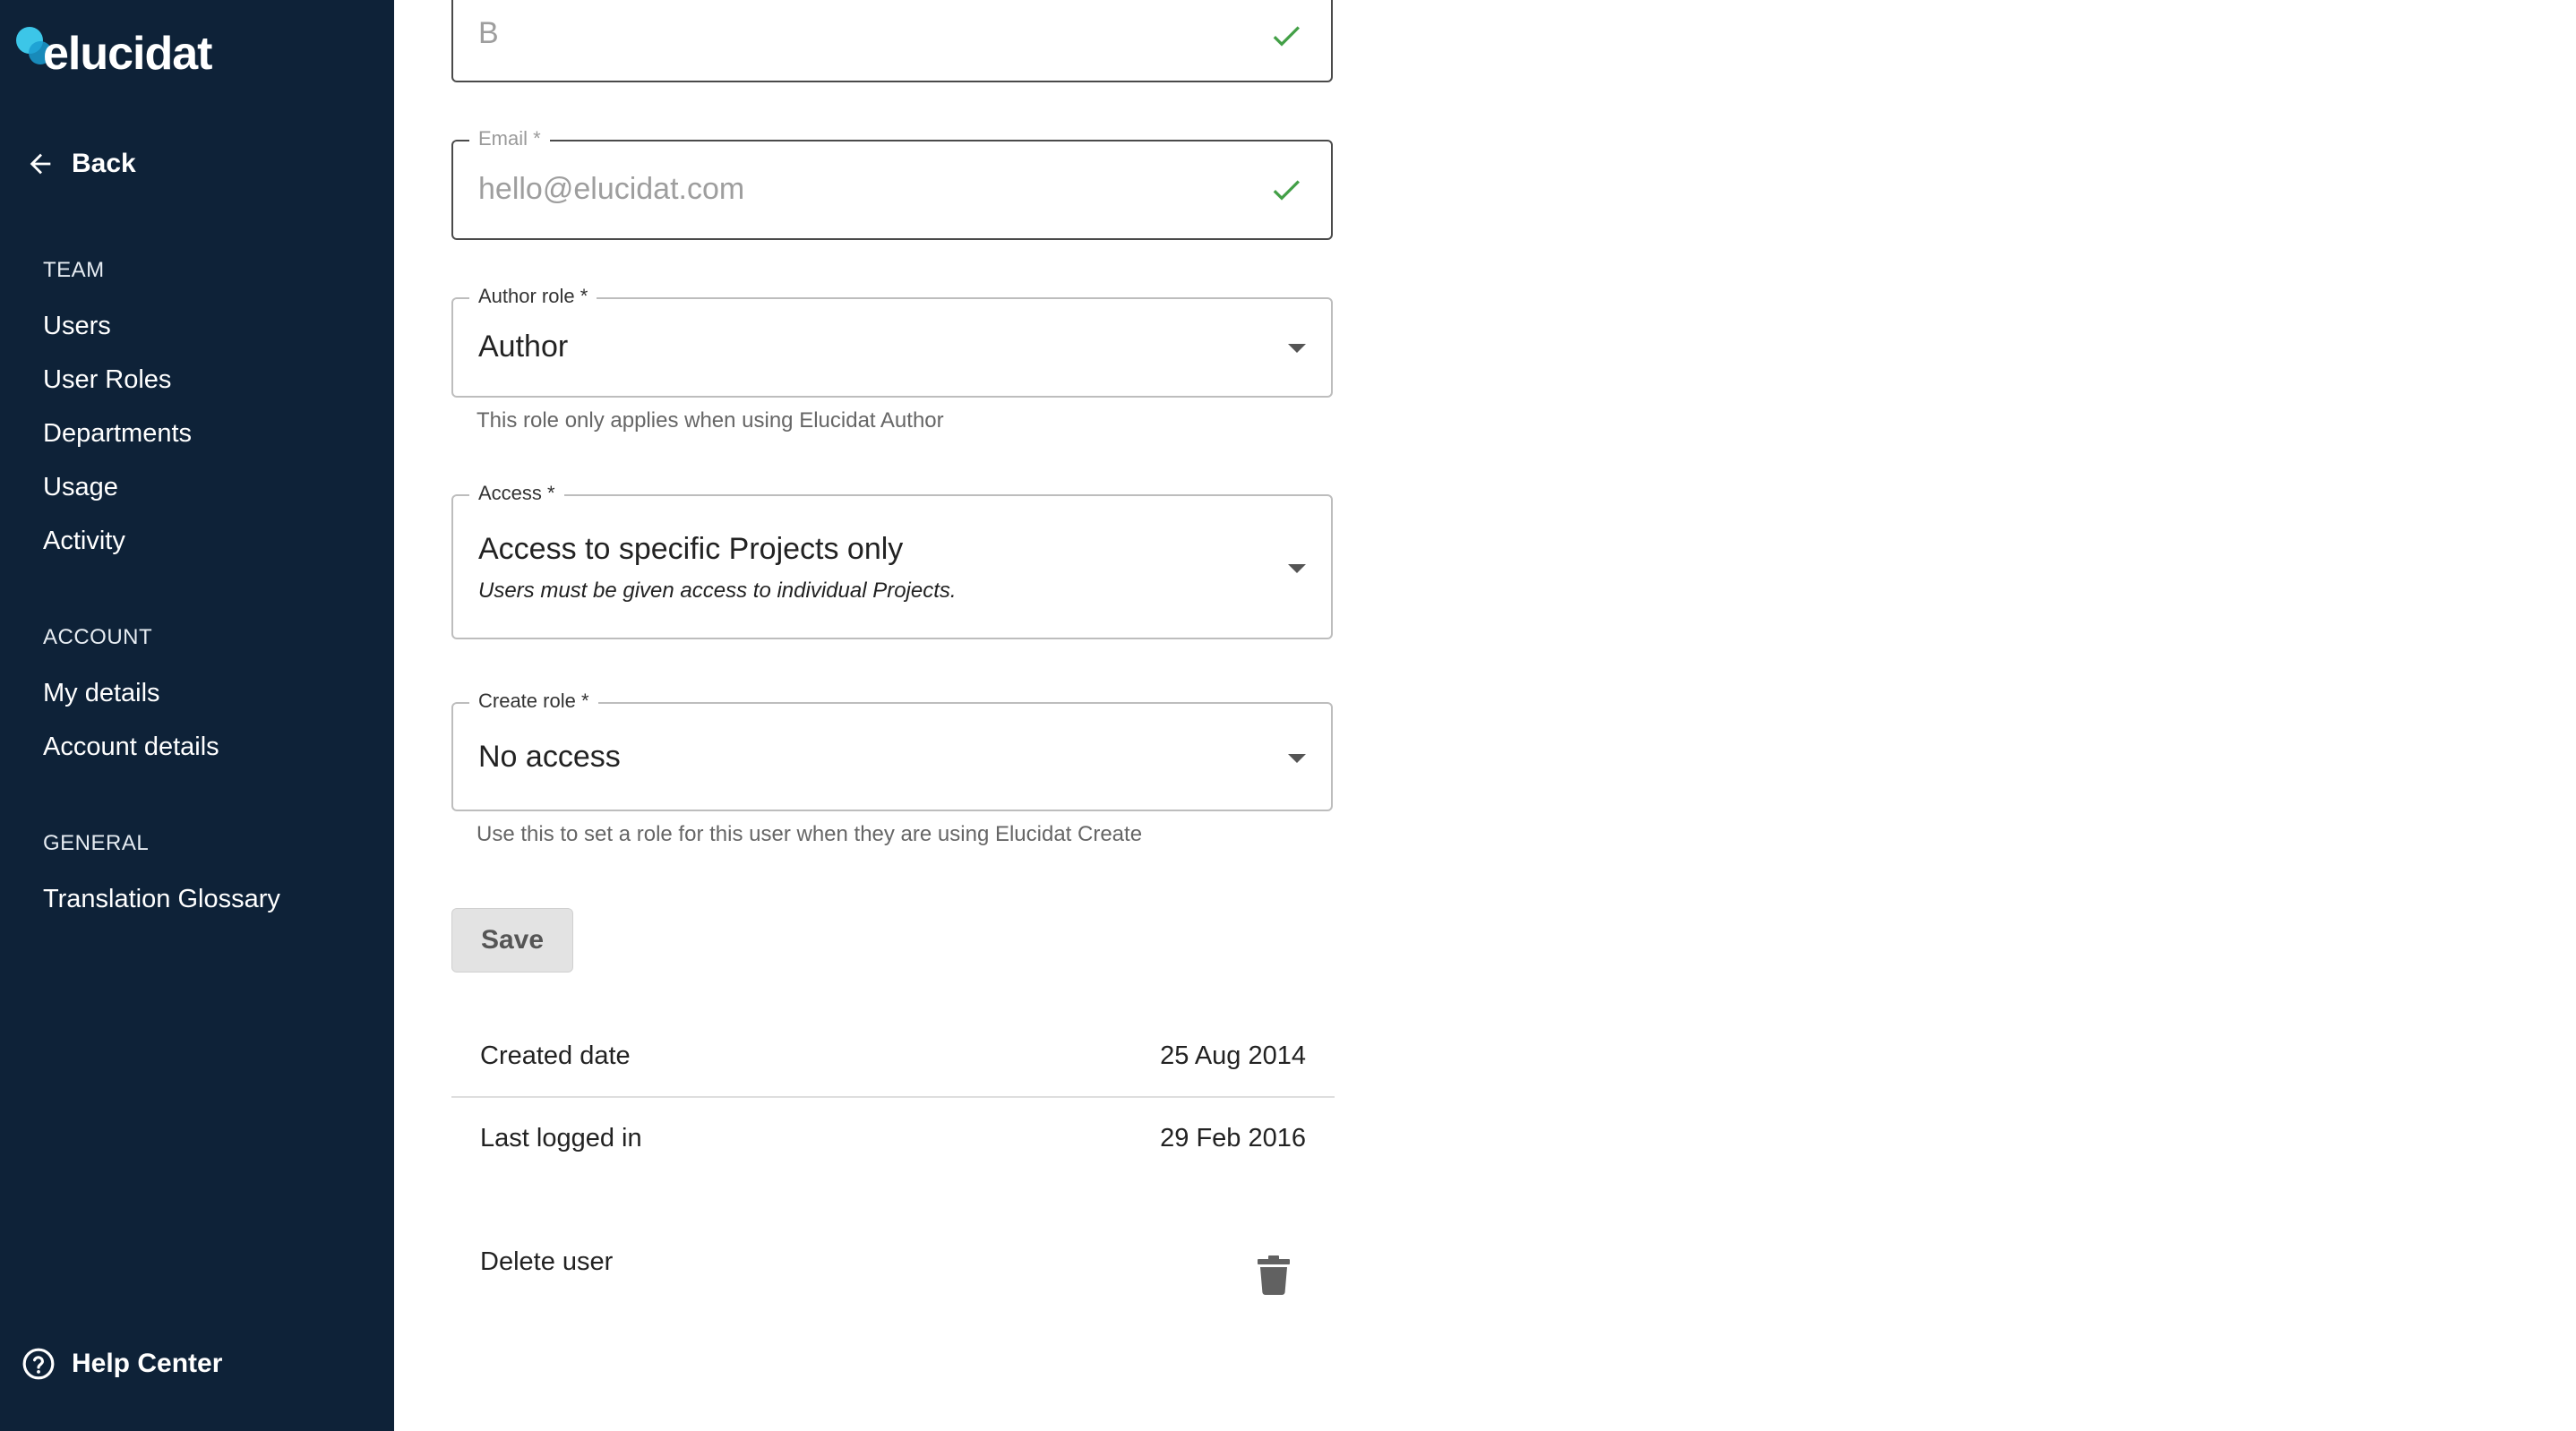  What do you see at coordinates (488, 33) in the screenshot?
I see `last-name-value: B` at bounding box center [488, 33].